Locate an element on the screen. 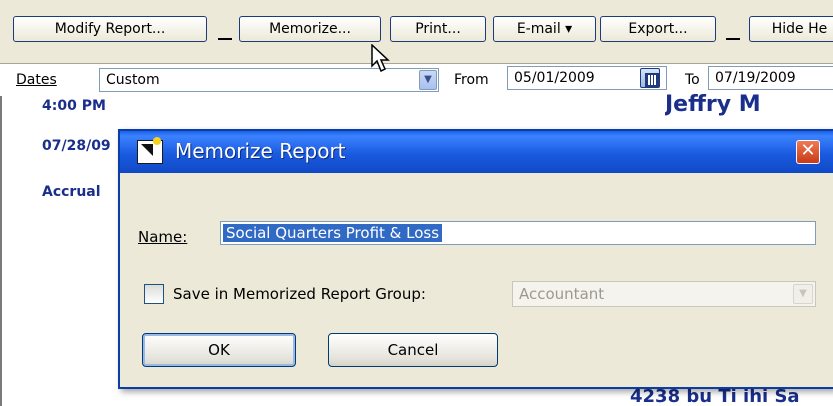 The image size is (833, 406). close-icon: ✕ is located at coordinates (808, 150).